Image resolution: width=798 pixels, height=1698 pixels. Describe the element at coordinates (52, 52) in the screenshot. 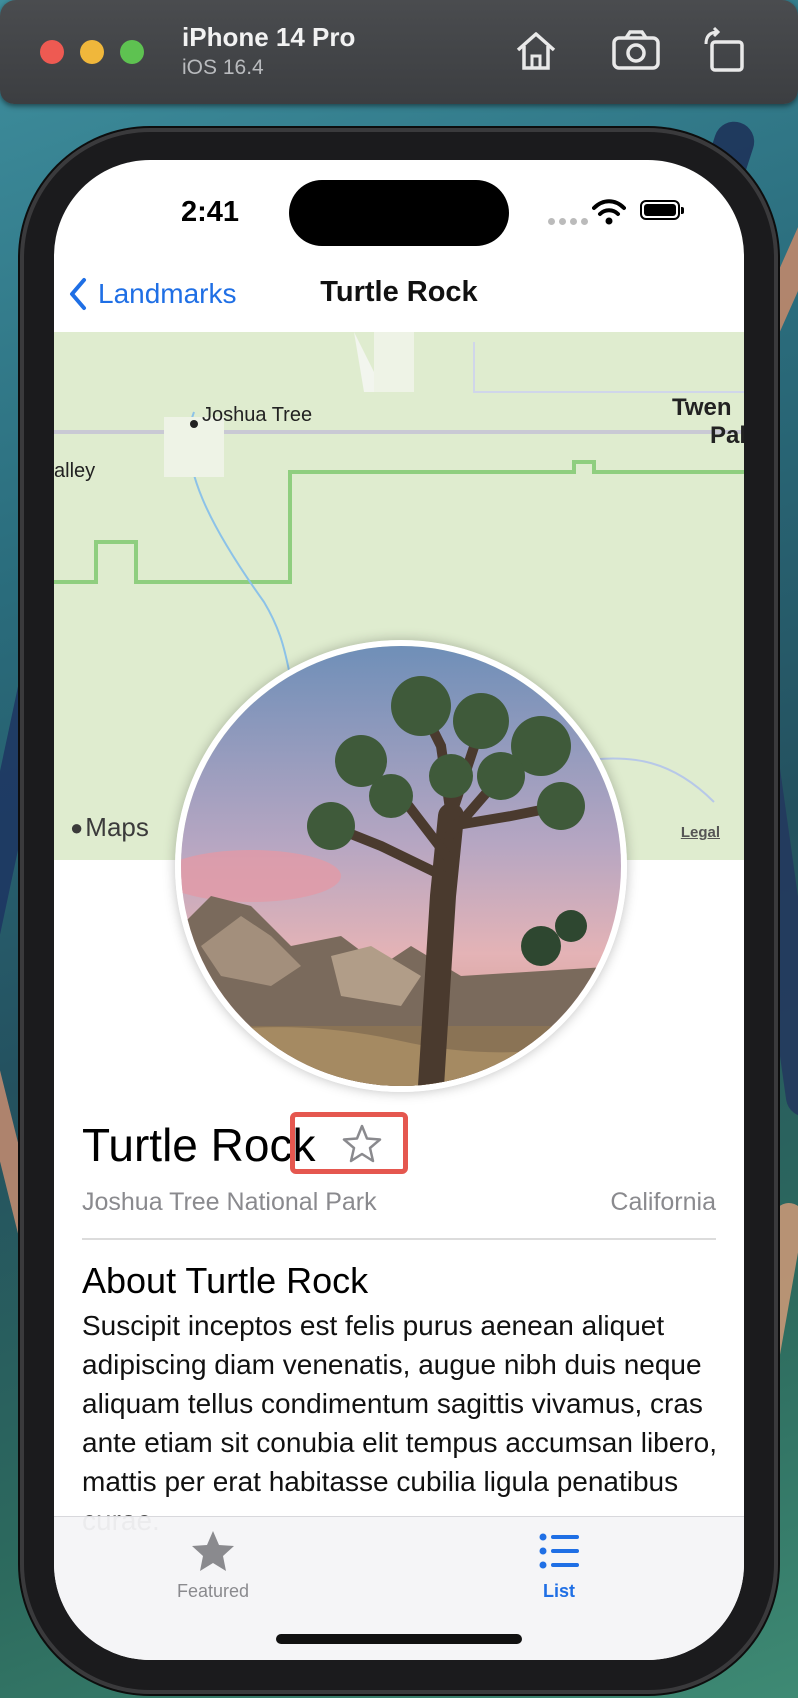

I see `close-window-button` at that location.